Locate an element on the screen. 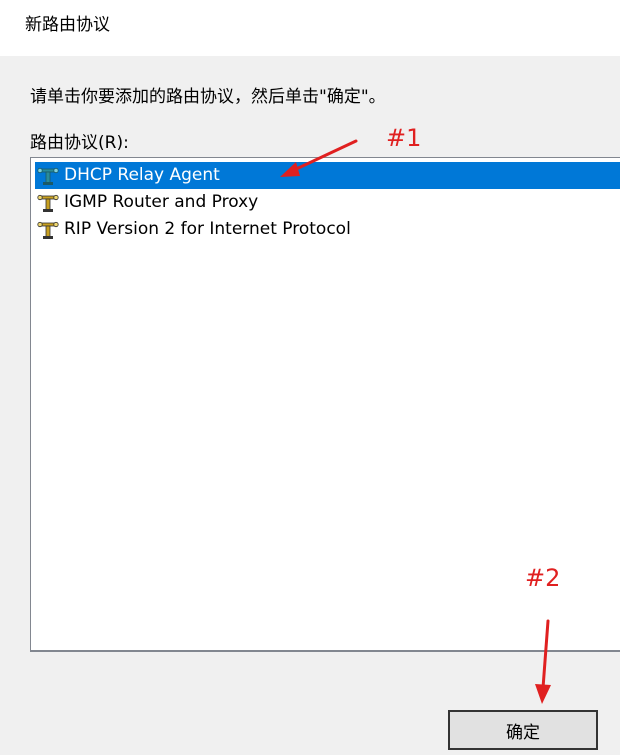  protocol-item-label: IGMP Router and Proxy is located at coordinates (161, 202).